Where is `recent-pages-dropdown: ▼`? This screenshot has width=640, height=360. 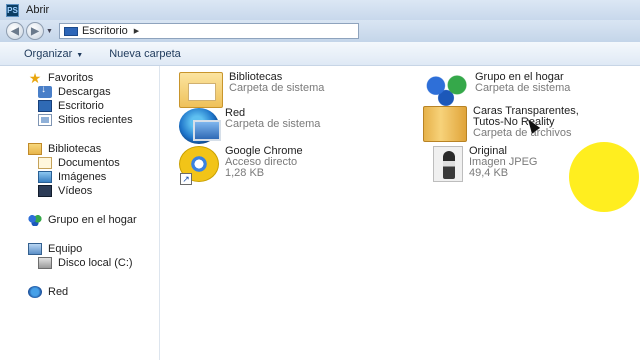 recent-pages-dropdown: ▼ is located at coordinates (49, 31).